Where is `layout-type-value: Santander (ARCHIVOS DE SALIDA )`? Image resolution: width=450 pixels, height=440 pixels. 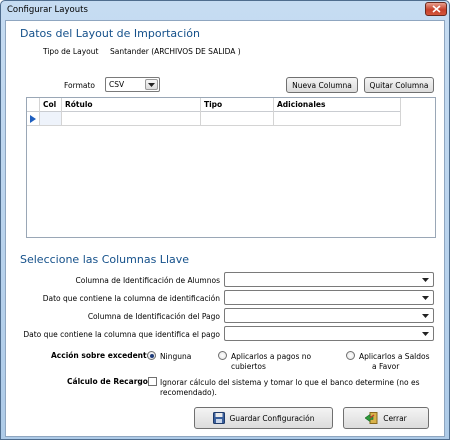
layout-type-value: Santander (ARCHIVOS DE SALIDA ) is located at coordinates (175, 51).